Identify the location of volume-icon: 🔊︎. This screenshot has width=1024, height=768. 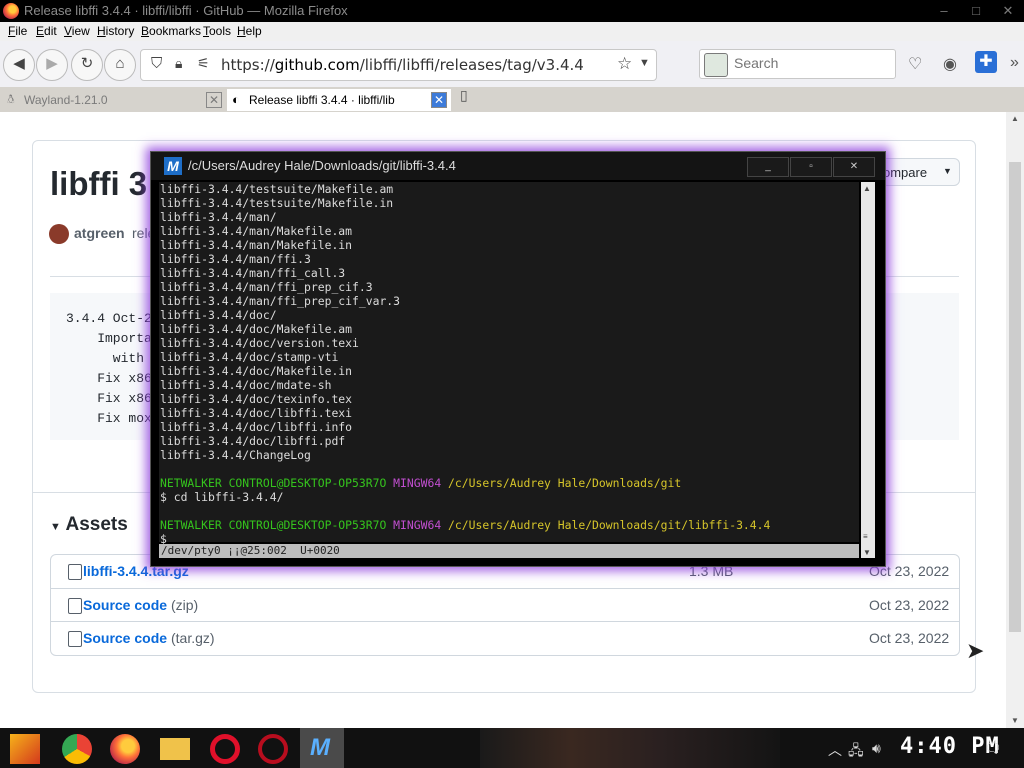
(876, 748).